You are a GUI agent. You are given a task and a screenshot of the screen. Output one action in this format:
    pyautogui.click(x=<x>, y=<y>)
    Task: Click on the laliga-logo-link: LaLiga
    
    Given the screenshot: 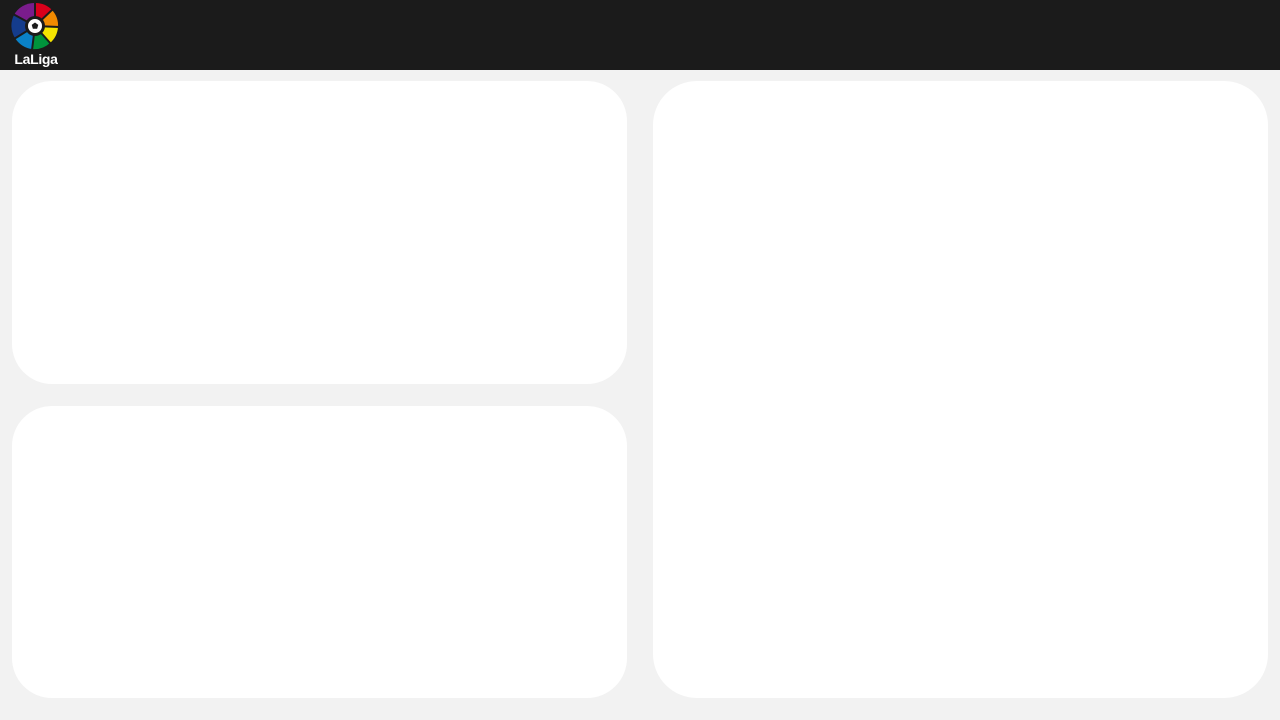 What is the action you would take?
    pyautogui.click(x=36, y=35)
    